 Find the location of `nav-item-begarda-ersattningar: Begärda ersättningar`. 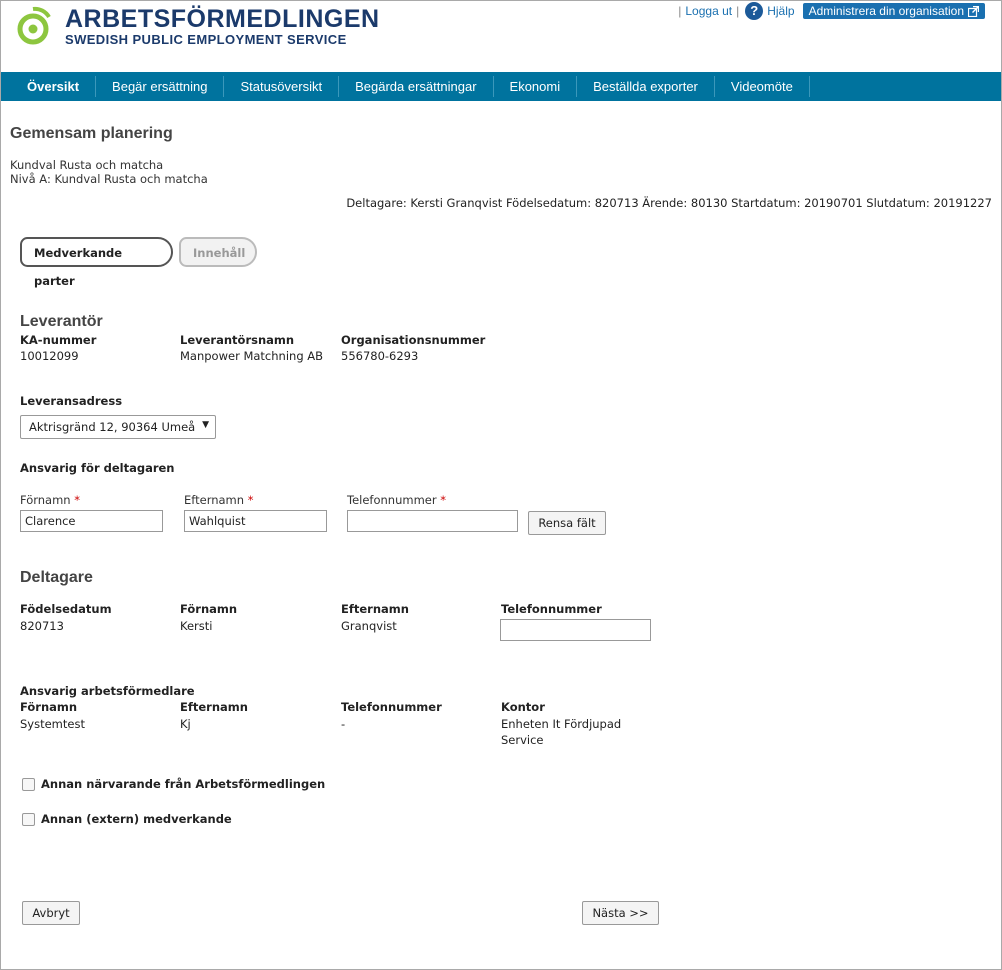

nav-item-begarda-ersattningar: Begärda ersättningar is located at coordinates (416, 86).